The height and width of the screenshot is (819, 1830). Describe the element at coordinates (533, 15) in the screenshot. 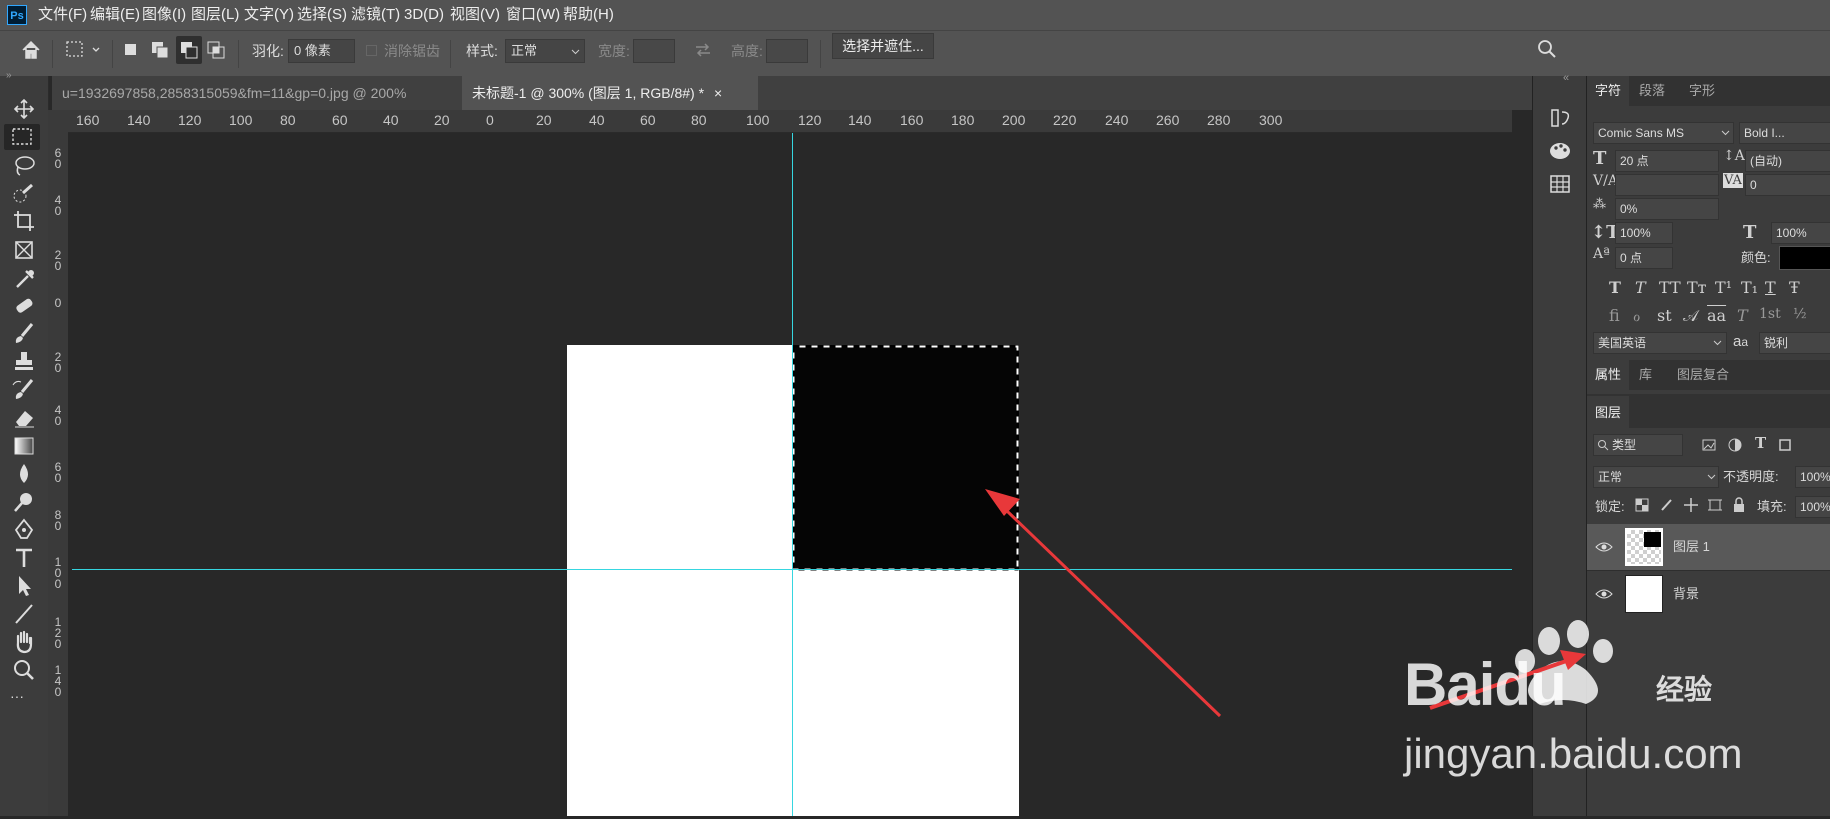

I see `menu-window: 窗口(W)` at that location.